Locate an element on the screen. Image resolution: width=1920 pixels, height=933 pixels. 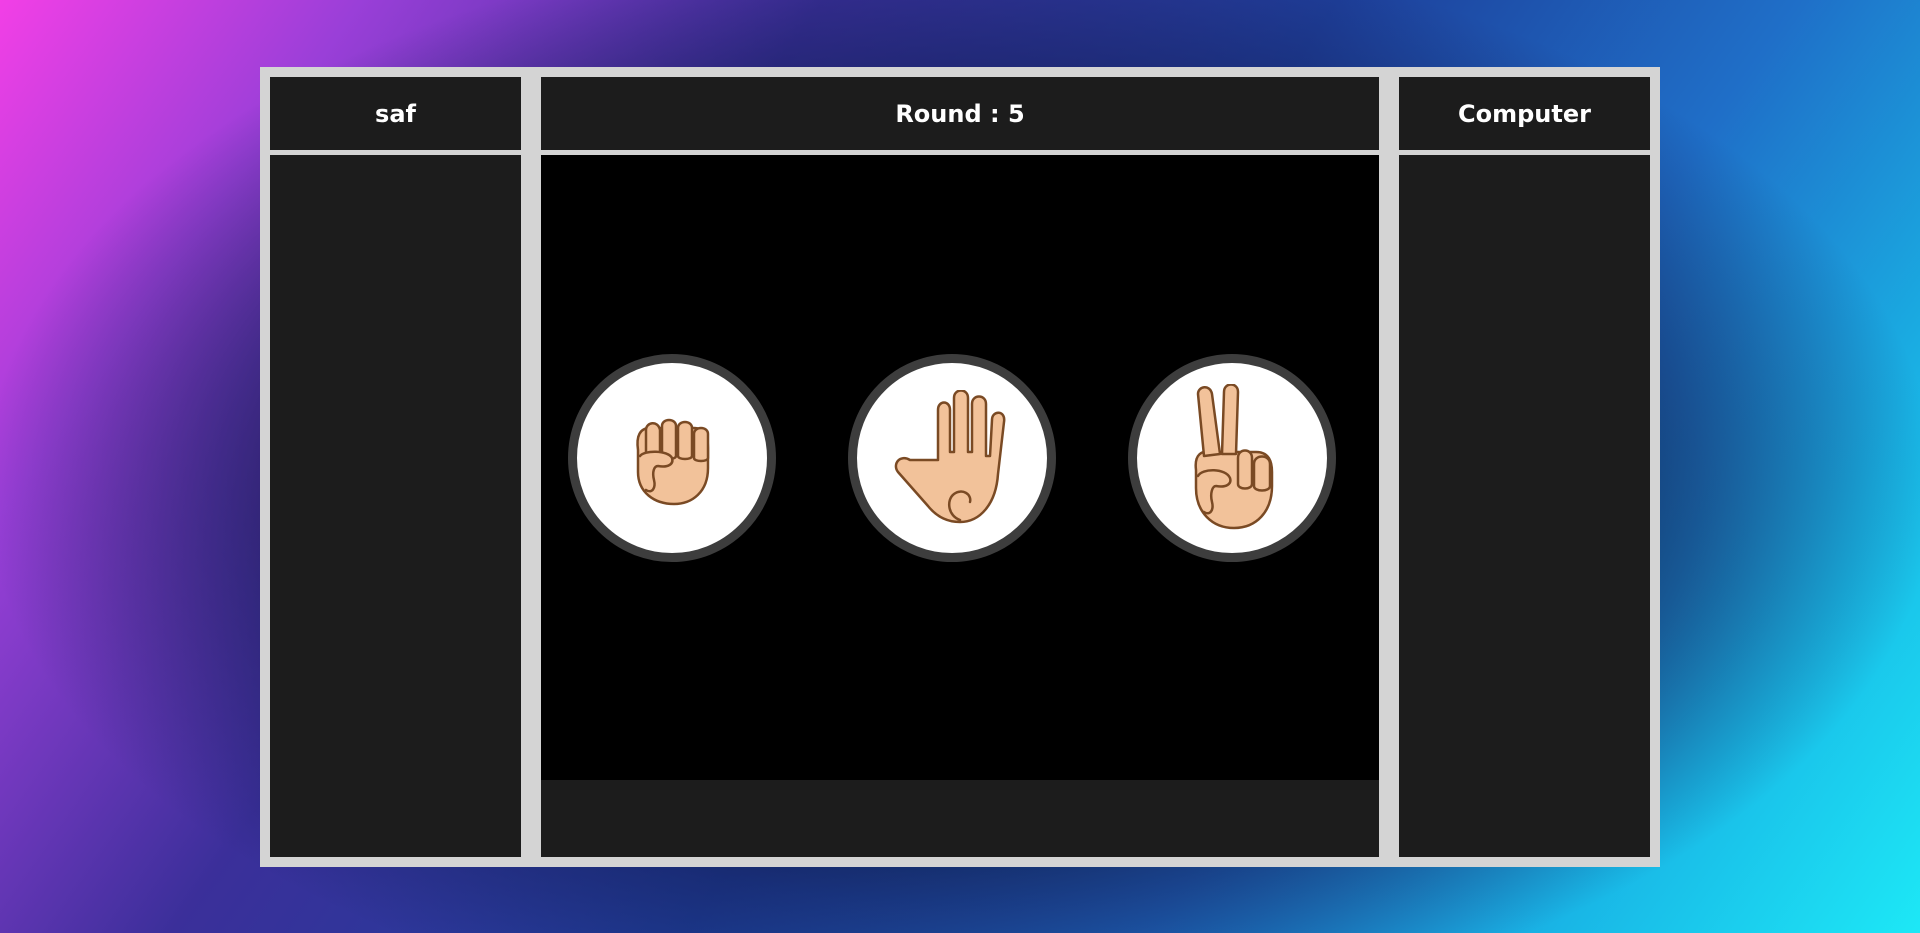
computer-name: Computer is located at coordinates (1524, 113).